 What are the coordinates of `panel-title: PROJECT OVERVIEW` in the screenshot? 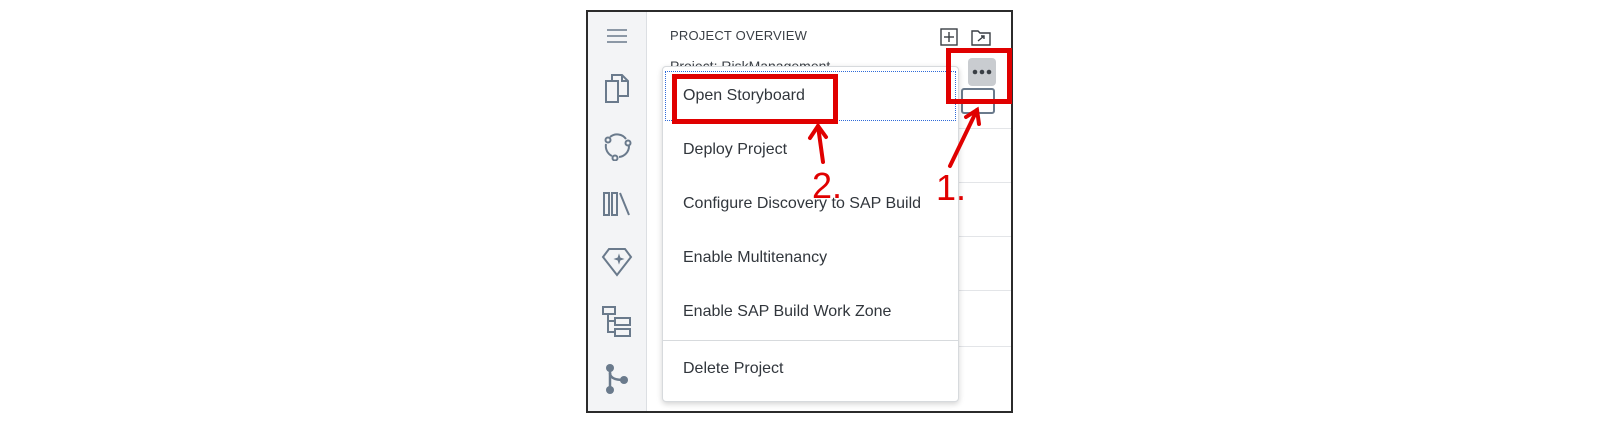 It's located at (739, 35).